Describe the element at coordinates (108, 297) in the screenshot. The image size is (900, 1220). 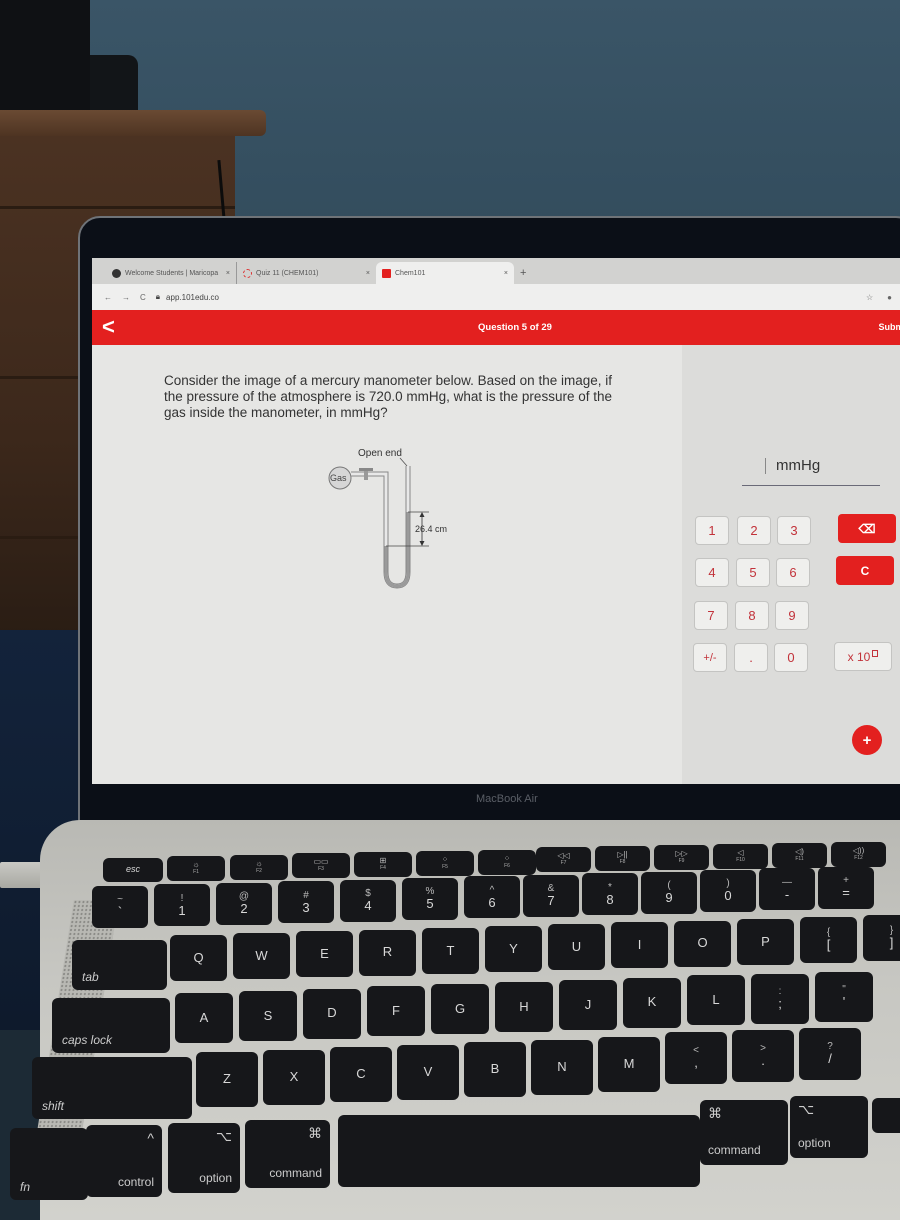
I see `back-nav-icon: ←` at that location.